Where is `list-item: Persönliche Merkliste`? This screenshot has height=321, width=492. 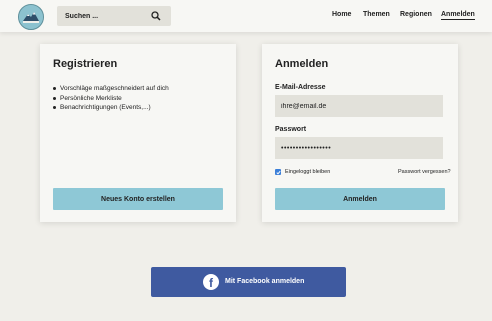
list-item: Persönliche Merkliste is located at coordinates (111, 99).